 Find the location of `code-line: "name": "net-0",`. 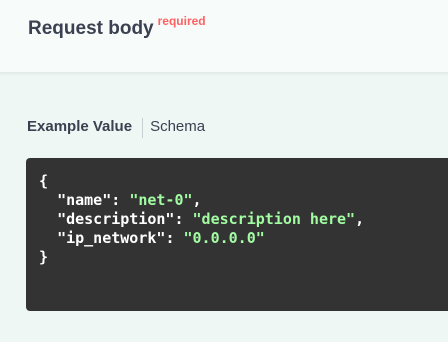

code-line: "name": "net-0", is located at coordinates (243, 200).